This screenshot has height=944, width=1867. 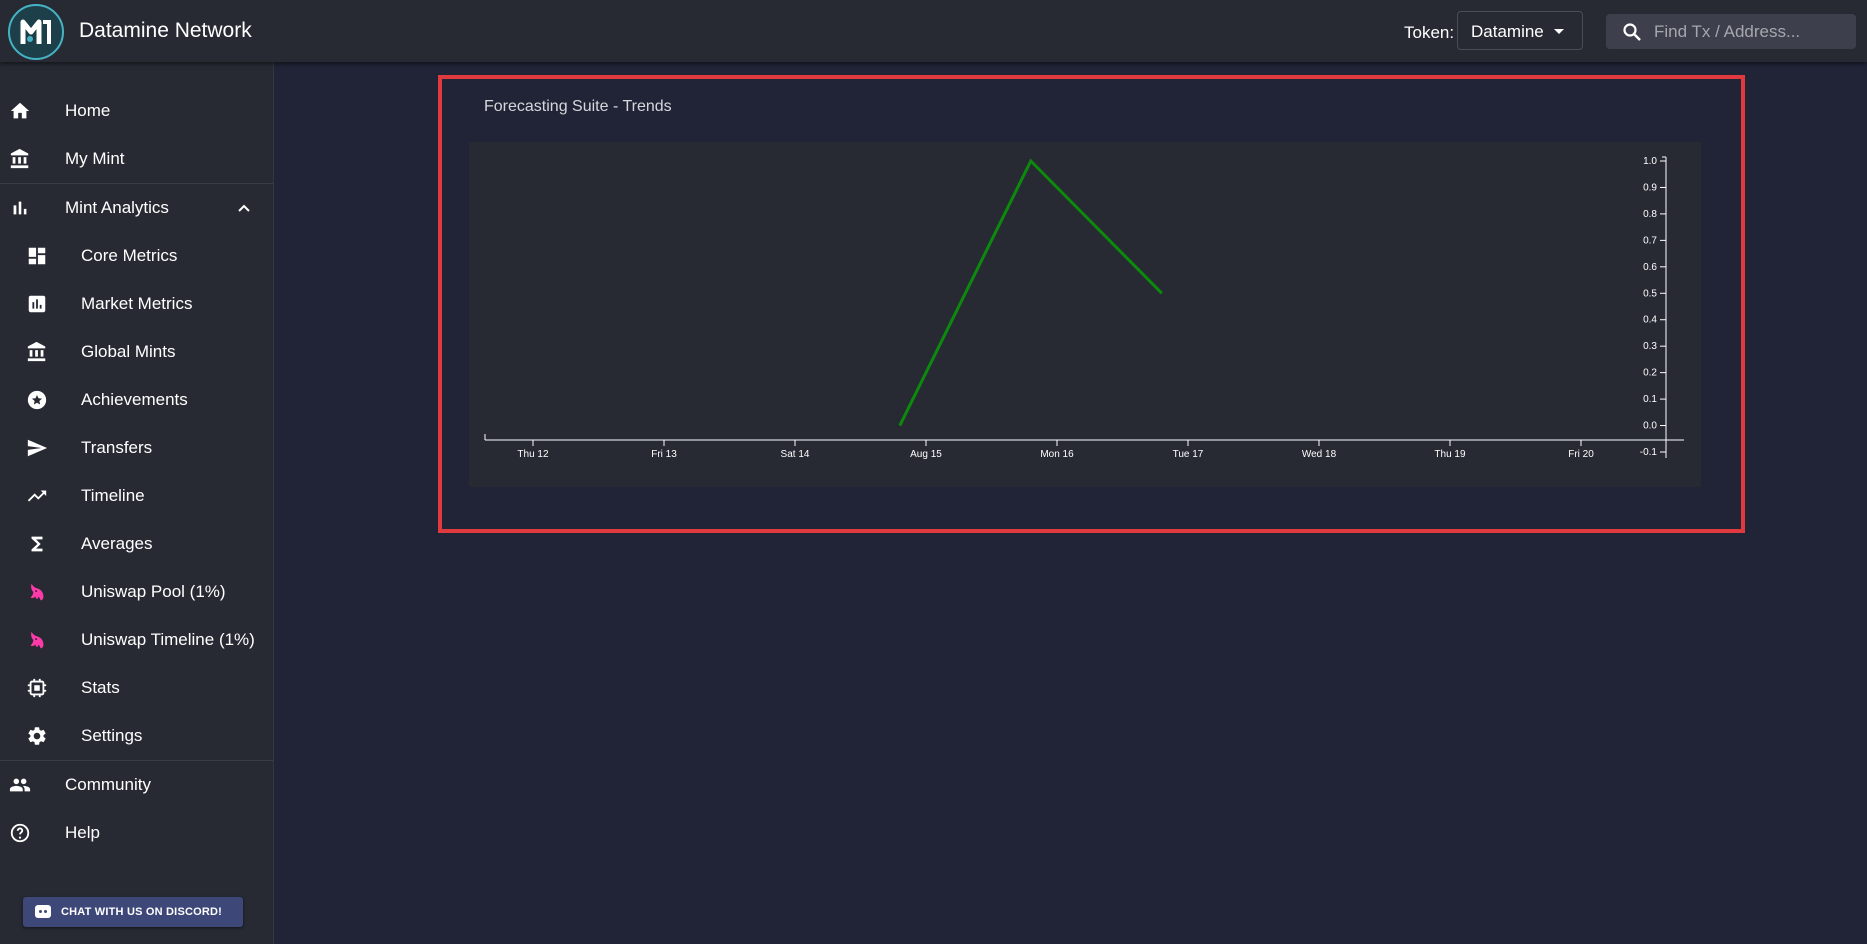 I want to click on sidebar-item-market-metrics: Market Metrics, so click(x=136, y=303).